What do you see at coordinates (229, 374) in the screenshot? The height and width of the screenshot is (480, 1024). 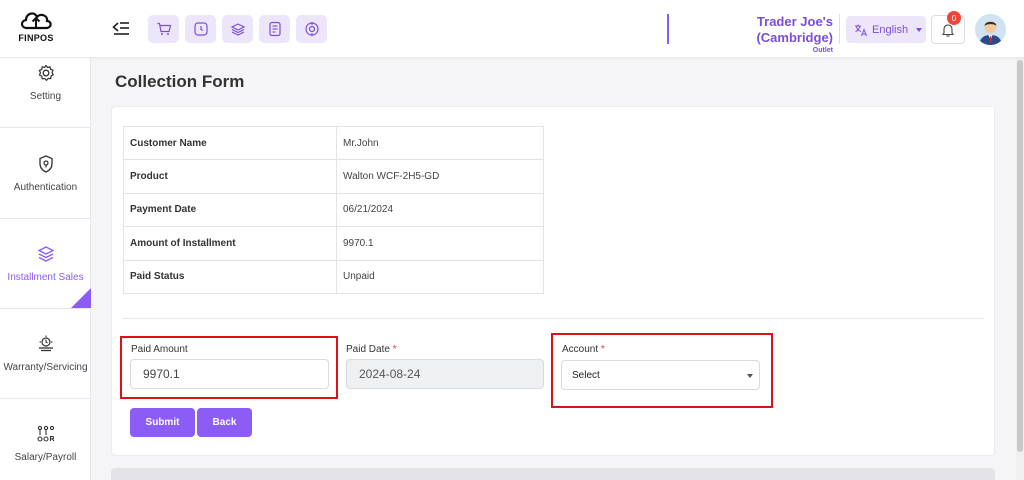 I see `paid-amount-input: 9970.1` at bounding box center [229, 374].